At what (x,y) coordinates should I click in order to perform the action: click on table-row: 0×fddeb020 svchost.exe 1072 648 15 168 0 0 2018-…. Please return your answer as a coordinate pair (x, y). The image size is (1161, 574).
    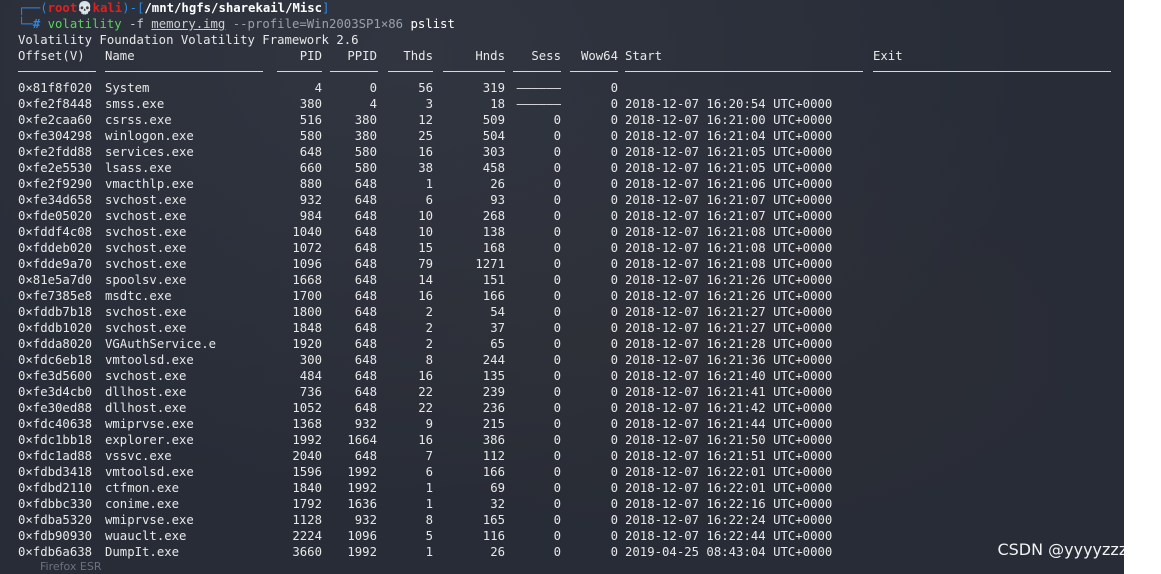
    Looking at the image, I should click on (568, 248).